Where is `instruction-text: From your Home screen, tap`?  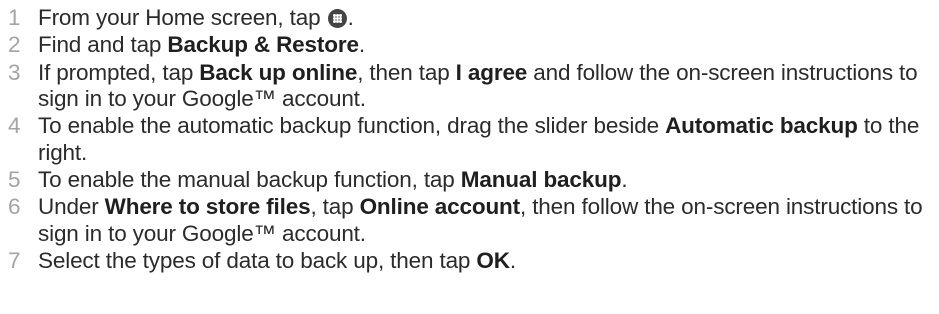 instruction-text: From your Home screen, tap is located at coordinates (182, 17).